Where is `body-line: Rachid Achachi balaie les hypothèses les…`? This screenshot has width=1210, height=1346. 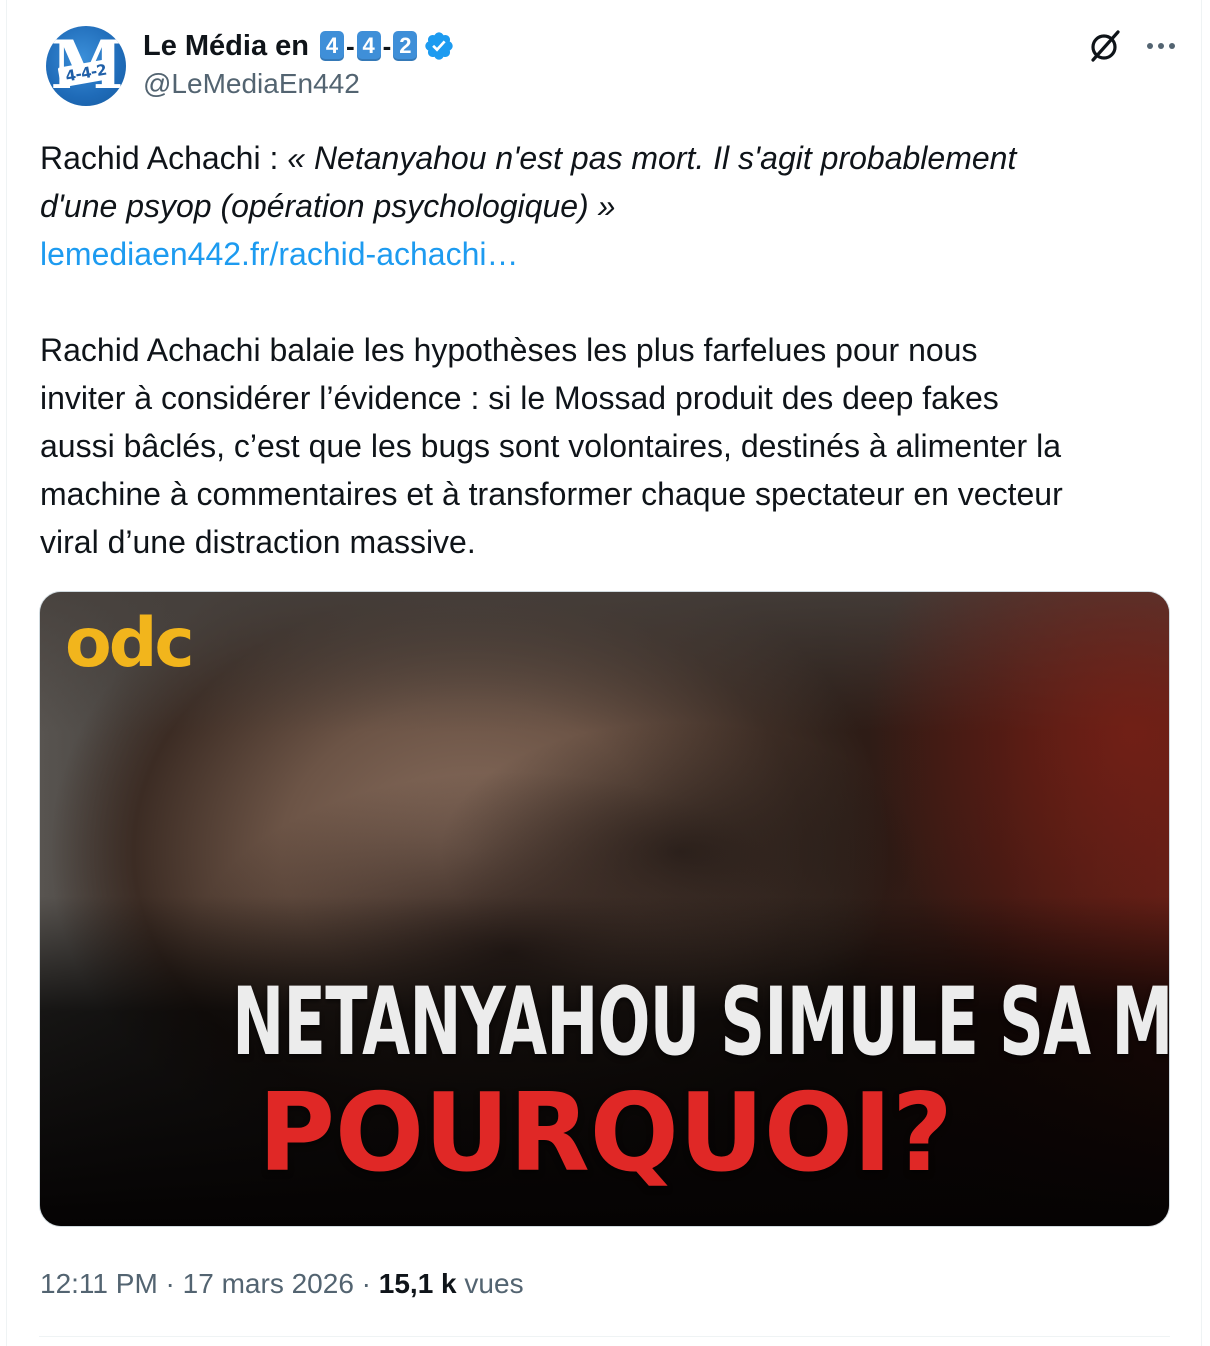 body-line: Rachid Achachi balaie les hypothèses les… is located at coordinates (509, 350).